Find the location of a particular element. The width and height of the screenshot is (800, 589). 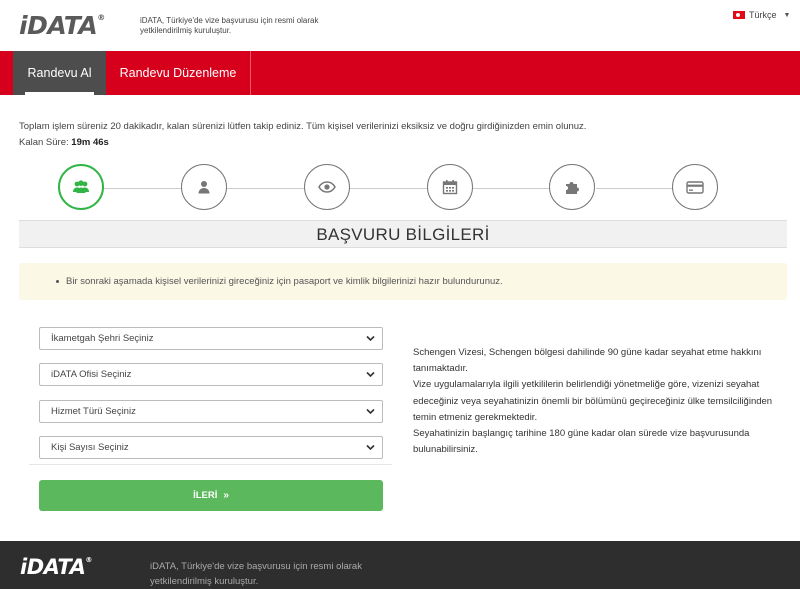

eye-icon is located at coordinates (327, 187).